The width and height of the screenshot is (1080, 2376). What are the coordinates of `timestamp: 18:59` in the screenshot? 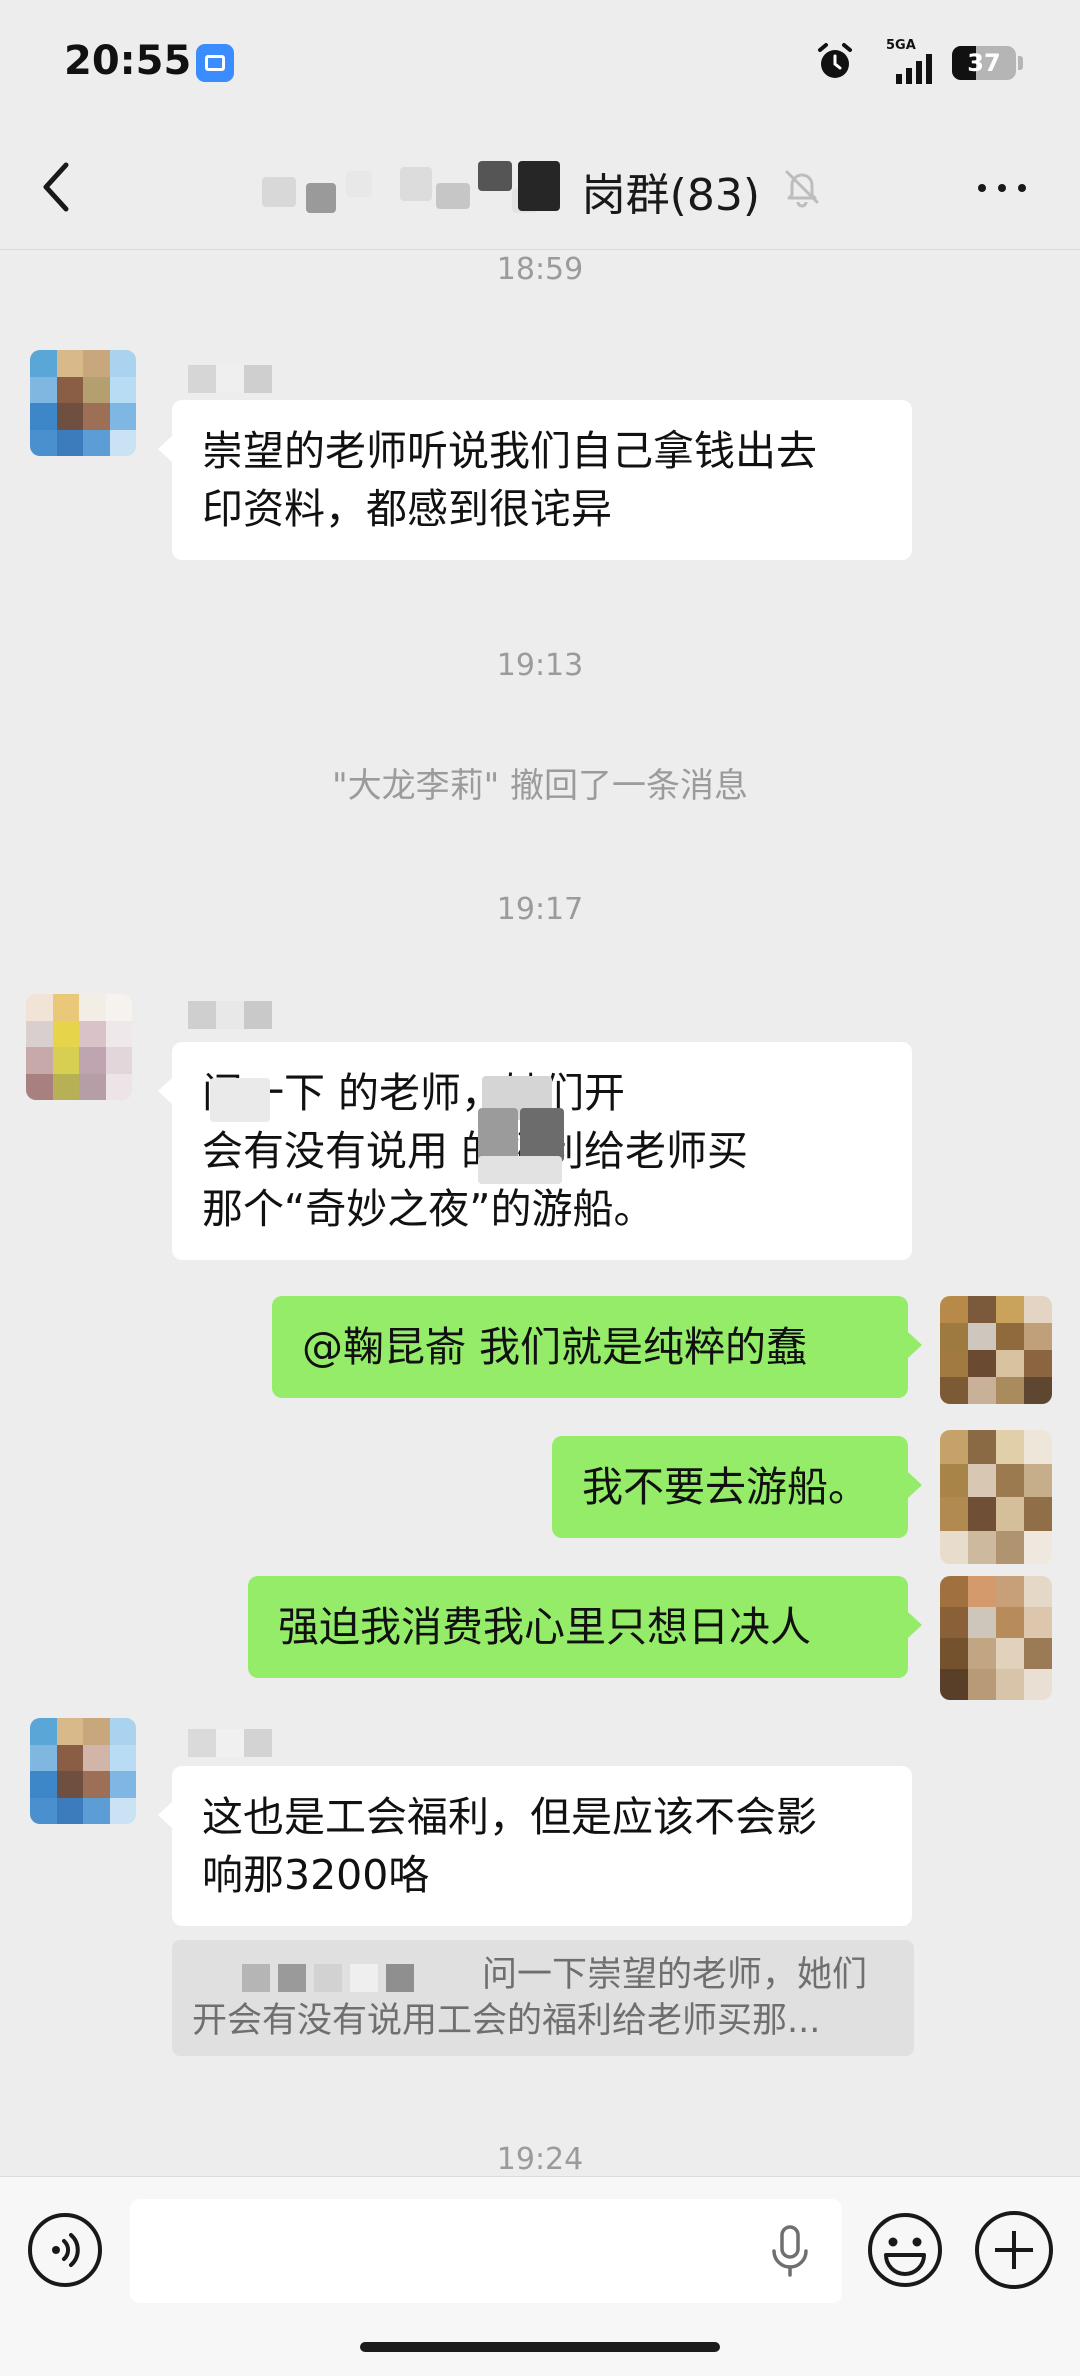 It's located at (540, 269).